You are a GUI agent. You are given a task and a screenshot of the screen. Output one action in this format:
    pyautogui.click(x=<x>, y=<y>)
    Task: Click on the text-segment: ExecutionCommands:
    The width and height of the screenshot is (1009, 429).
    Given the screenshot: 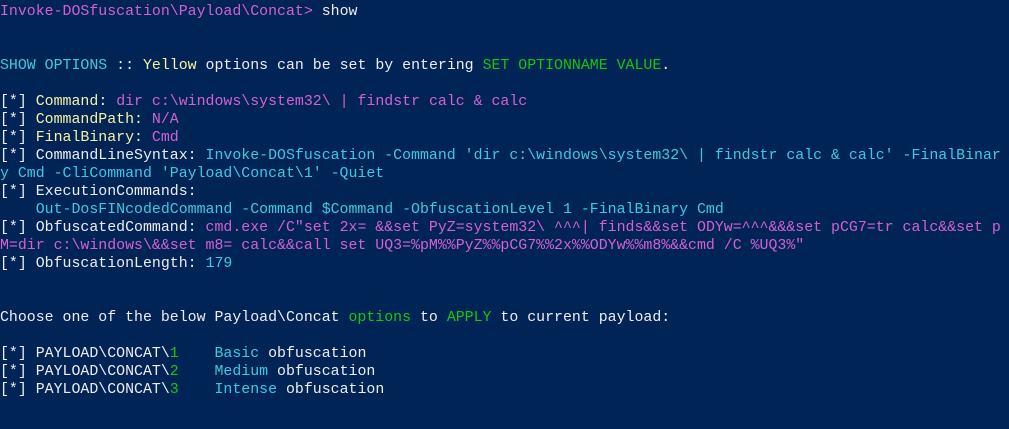 What is the action you would take?
    pyautogui.click(x=116, y=192)
    